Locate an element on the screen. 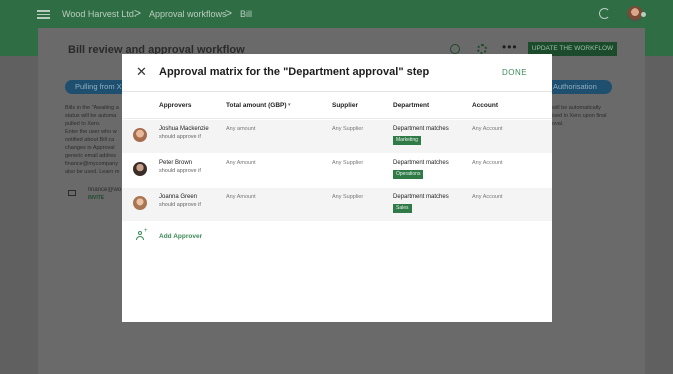 The height and width of the screenshot is (374, 673). approver-name: Peter Brown is located at coordinates (176, 163).